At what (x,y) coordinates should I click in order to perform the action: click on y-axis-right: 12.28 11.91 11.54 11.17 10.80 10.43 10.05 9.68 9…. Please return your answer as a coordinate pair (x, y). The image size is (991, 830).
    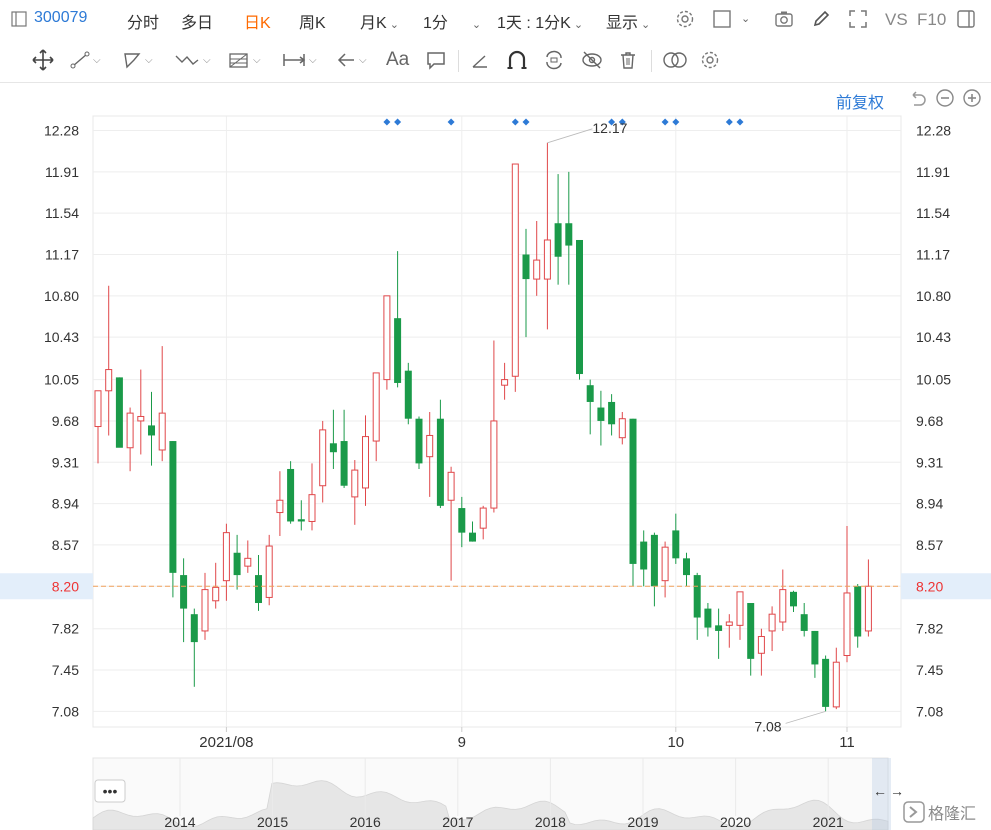
    Looking at the image, I should click on (933, 421).